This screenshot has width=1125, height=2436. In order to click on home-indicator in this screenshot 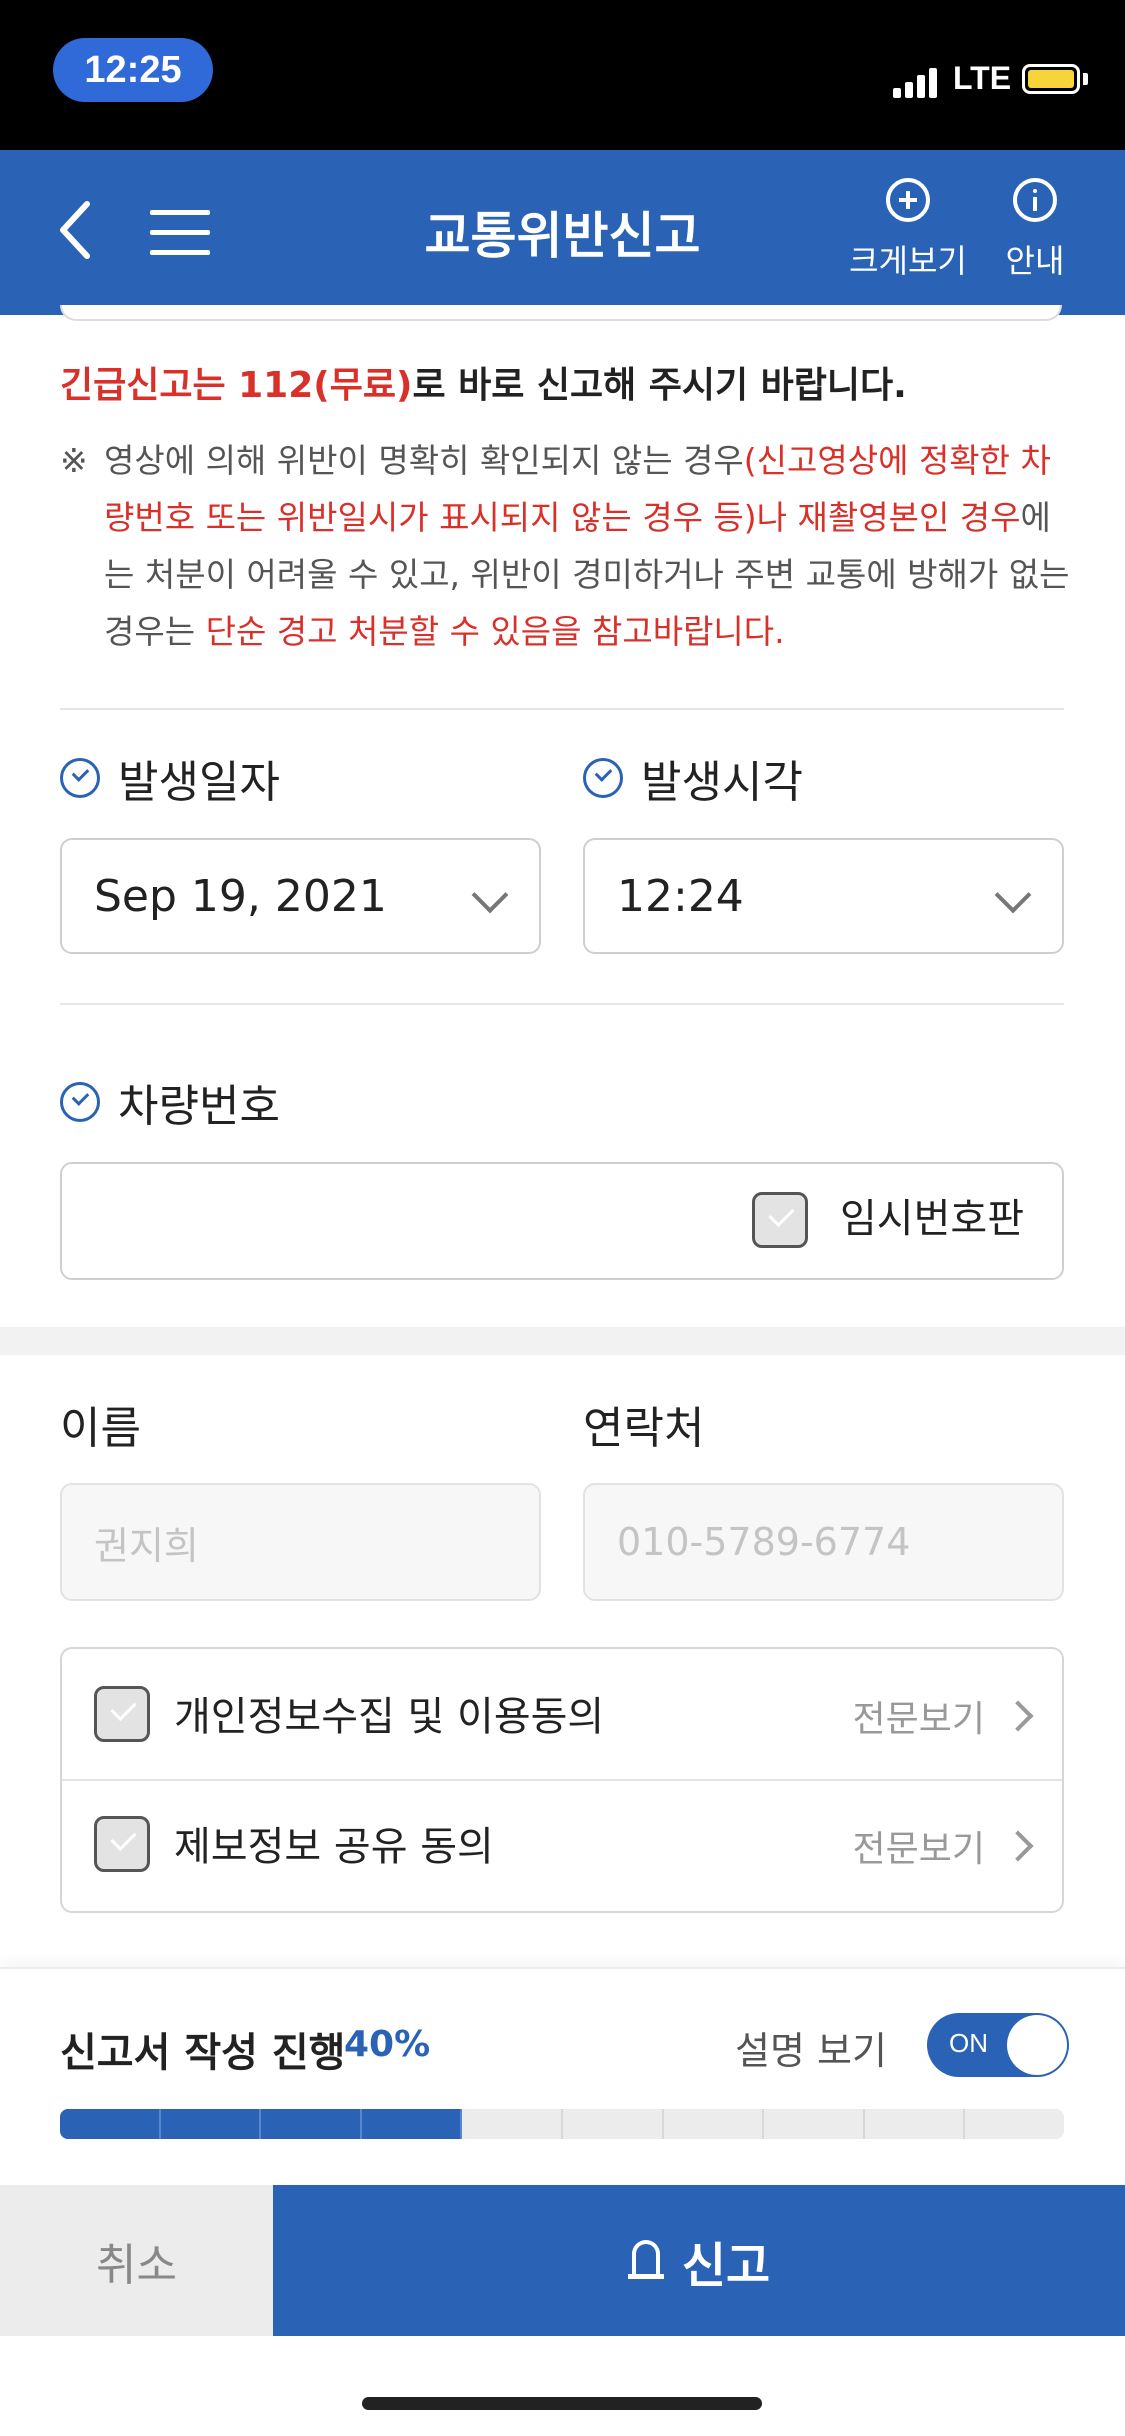, I will do `click(562, 2403)`.